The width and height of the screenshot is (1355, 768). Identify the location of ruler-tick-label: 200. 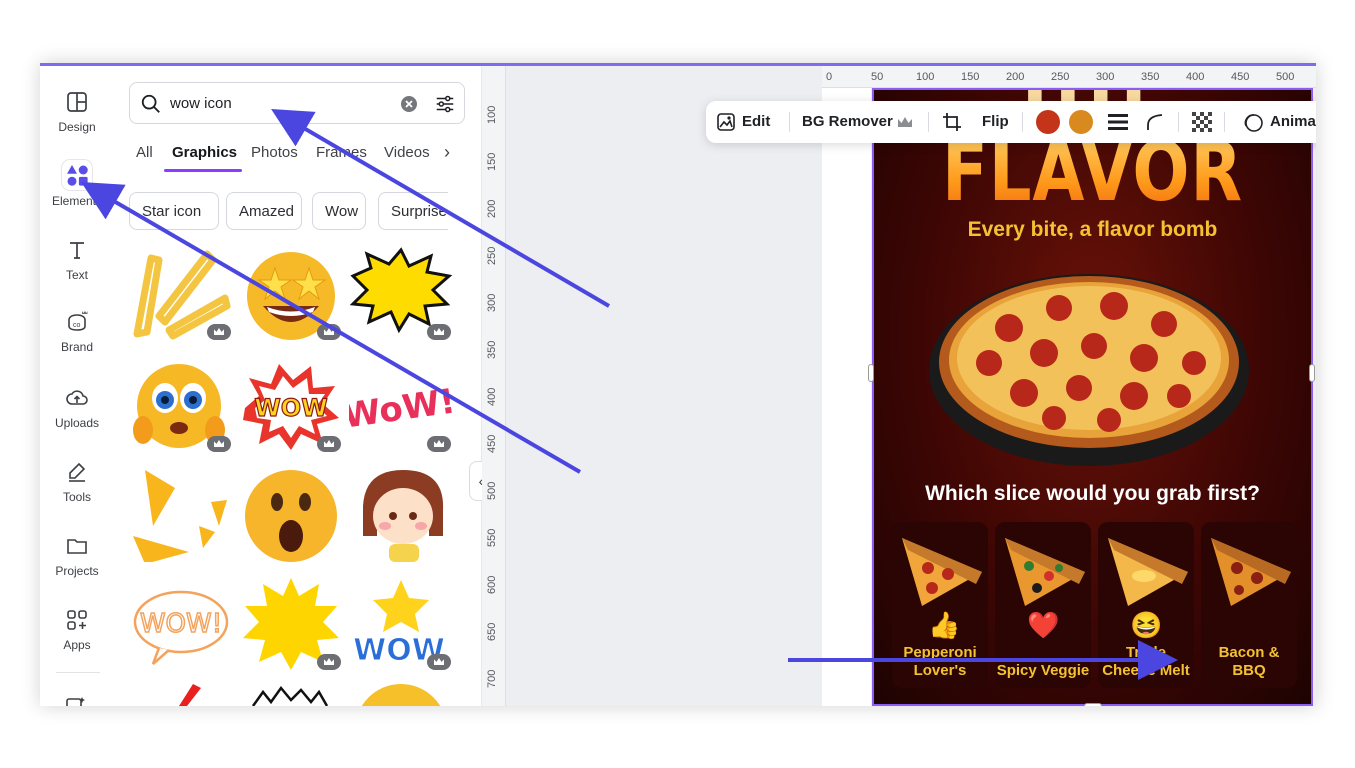
(1015, 77).